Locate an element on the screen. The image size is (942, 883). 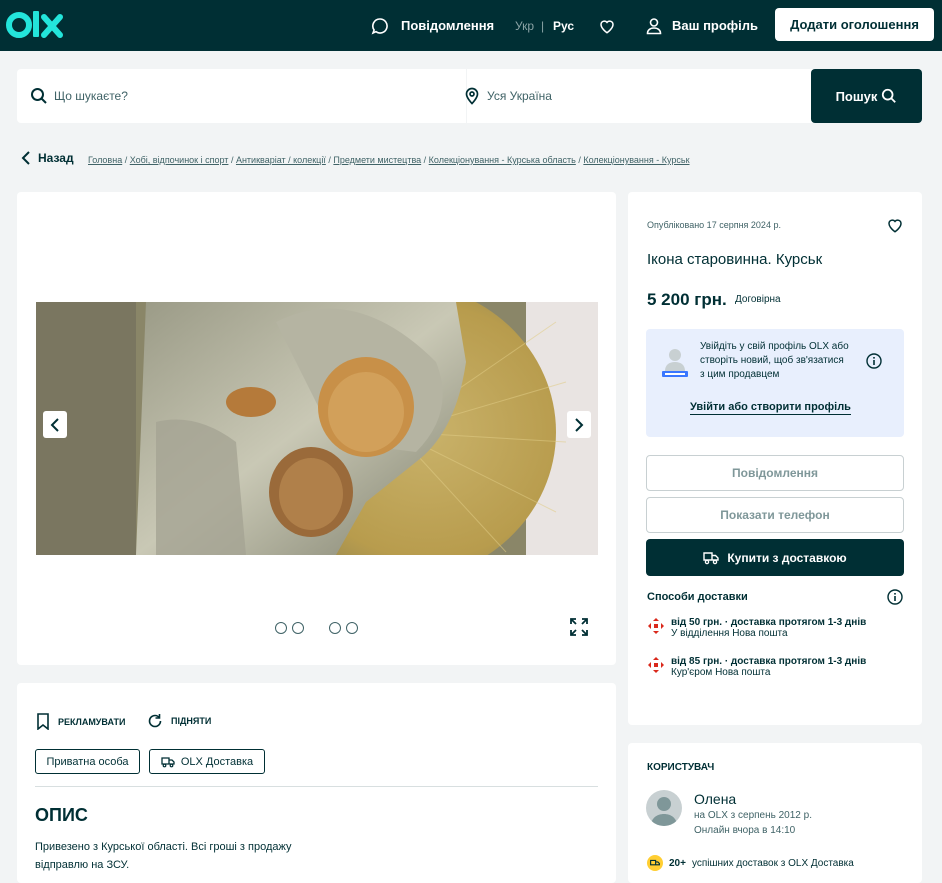
olx-delivery-label: OLX Доставка is located at coordinates (217, 761).